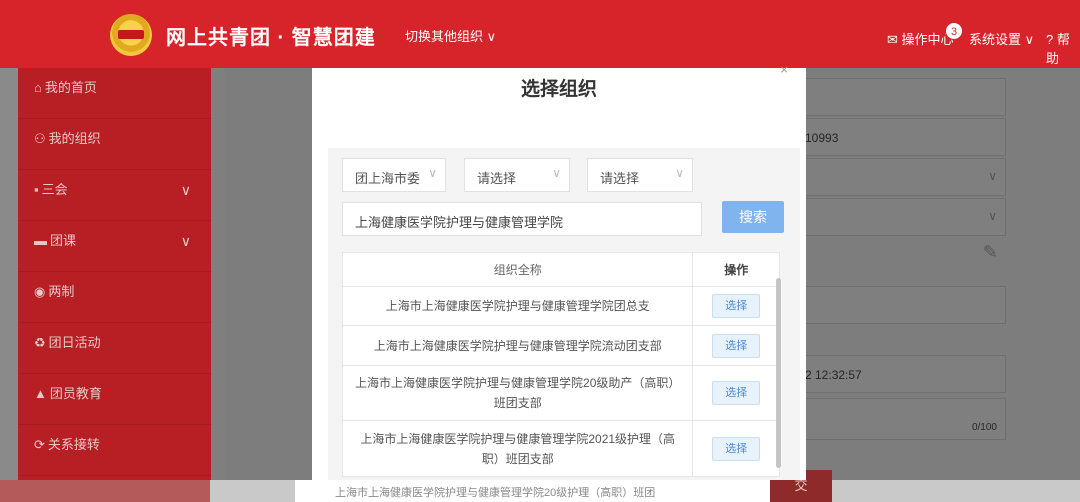  I want to click on col-header-name: 组织全称, so click(518, 269).